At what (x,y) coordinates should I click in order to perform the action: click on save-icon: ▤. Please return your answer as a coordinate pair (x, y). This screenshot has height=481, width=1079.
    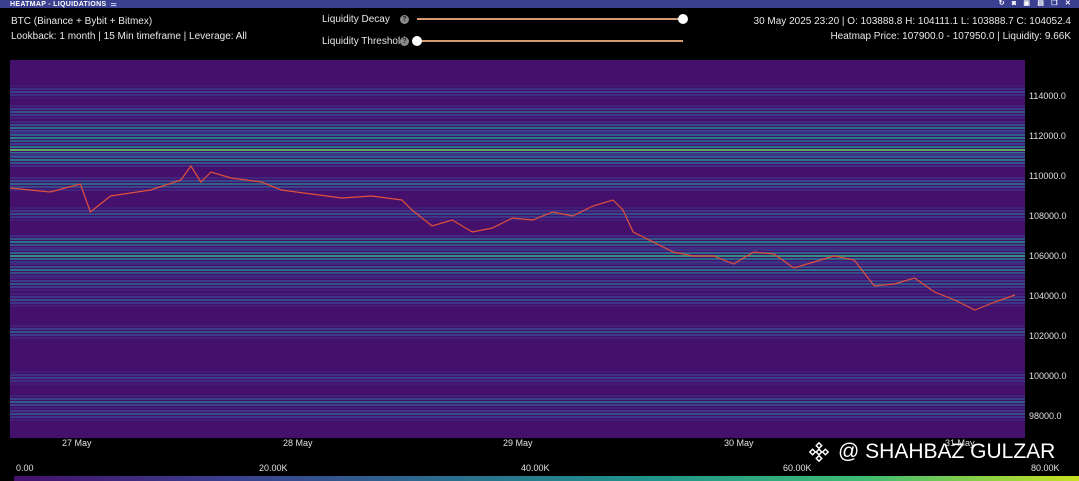
    Looking at the image, I should click on (1040, 4).